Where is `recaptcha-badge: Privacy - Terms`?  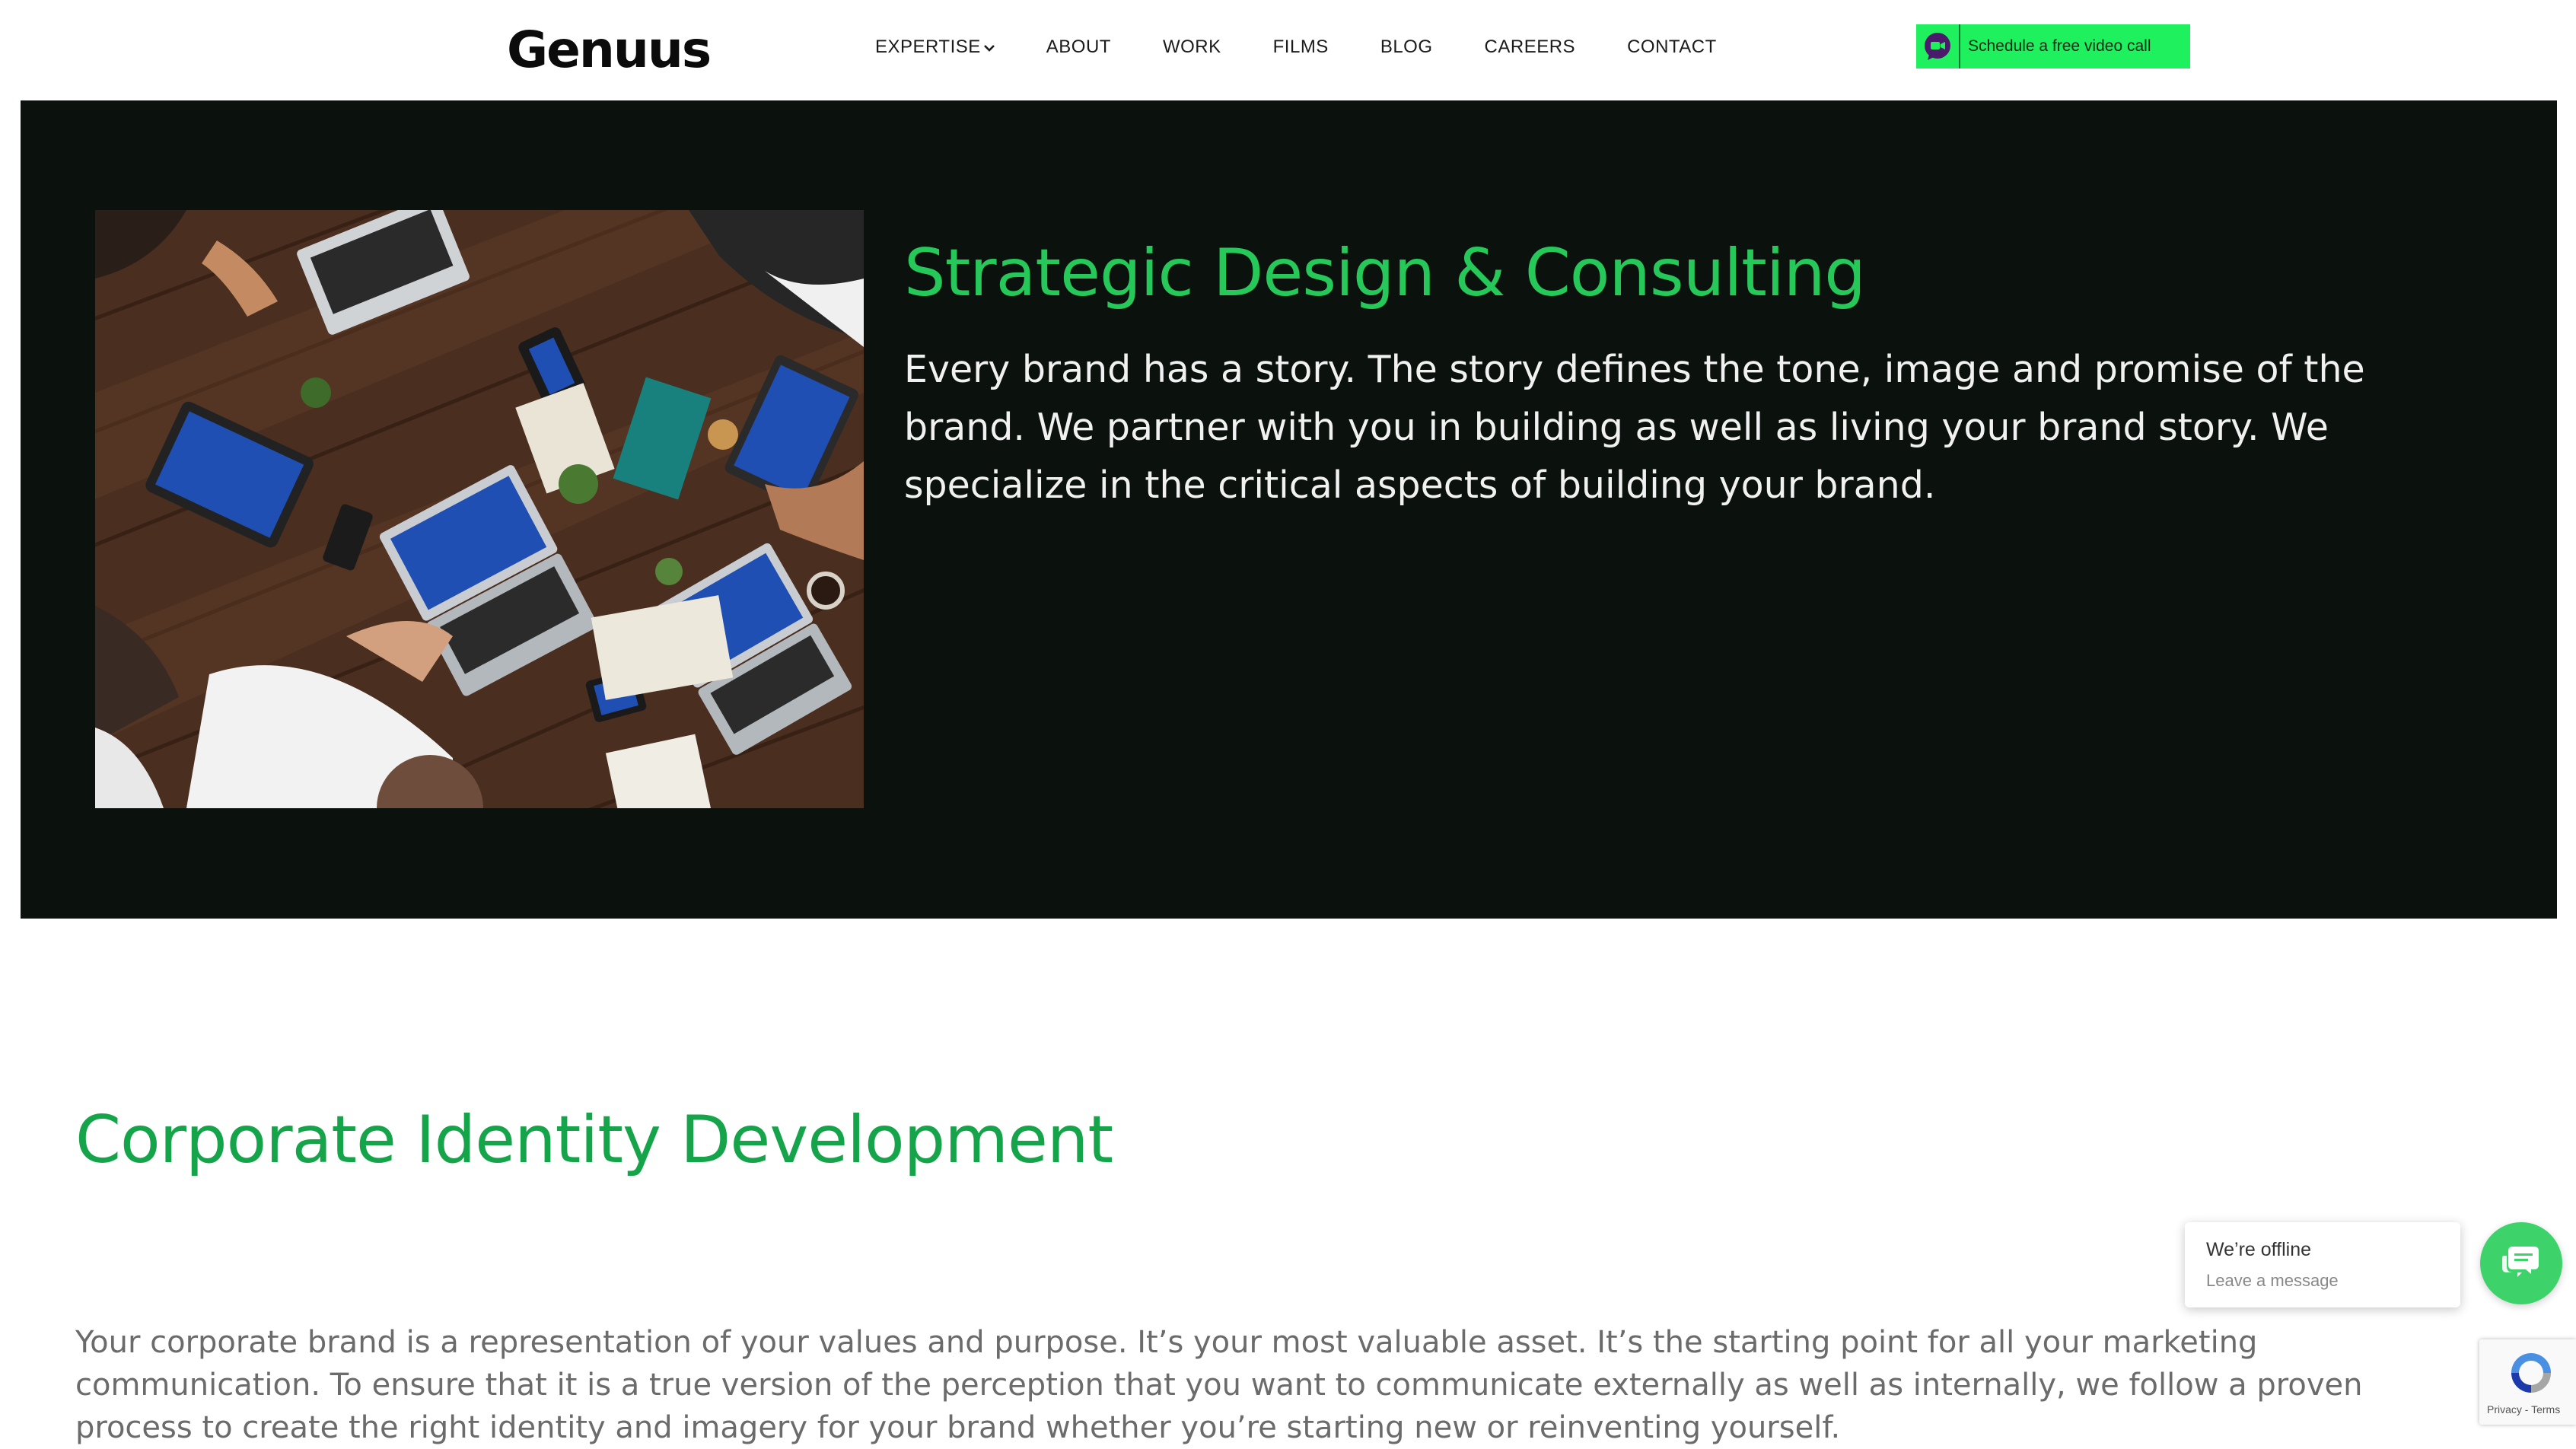
recaptcha-badge: Privacy - Terms is located at coordinates (2527, 1382).